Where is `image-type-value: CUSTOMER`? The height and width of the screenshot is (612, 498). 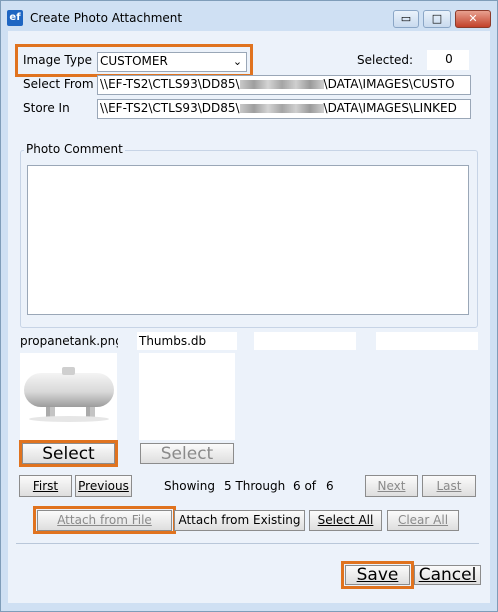
image-type-value: CUSTOMER is located at coordinates (134, 61).